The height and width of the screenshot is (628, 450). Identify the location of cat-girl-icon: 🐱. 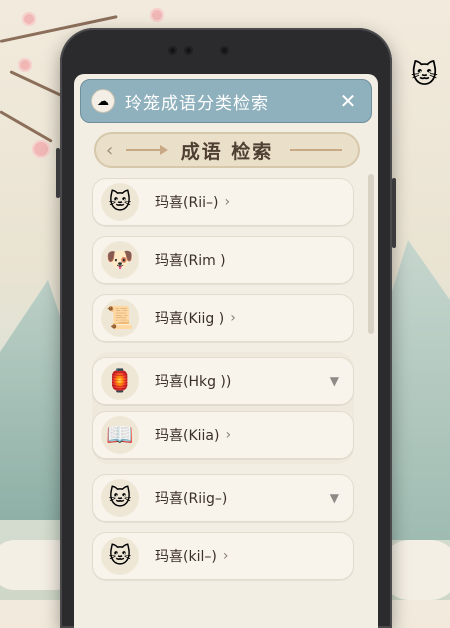
(120, 556).